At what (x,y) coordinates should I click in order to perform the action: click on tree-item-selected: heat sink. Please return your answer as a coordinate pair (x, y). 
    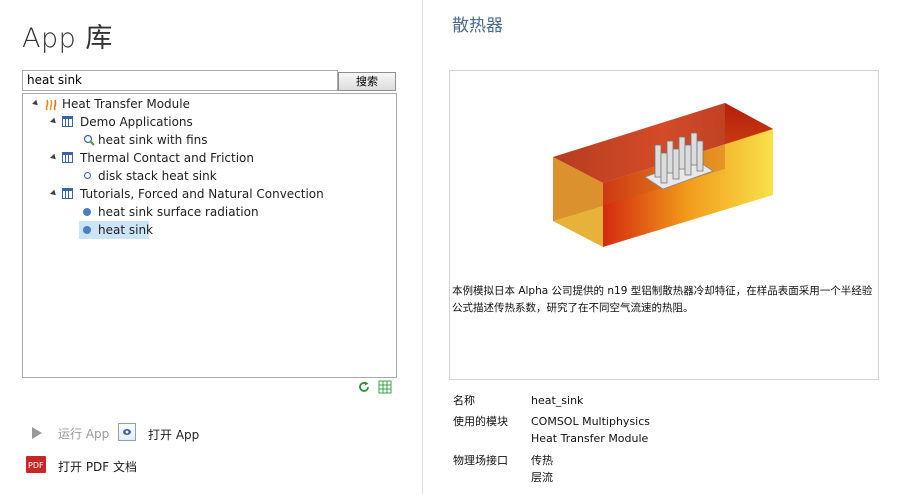
    Looking at the image, I should click on (116, 230).